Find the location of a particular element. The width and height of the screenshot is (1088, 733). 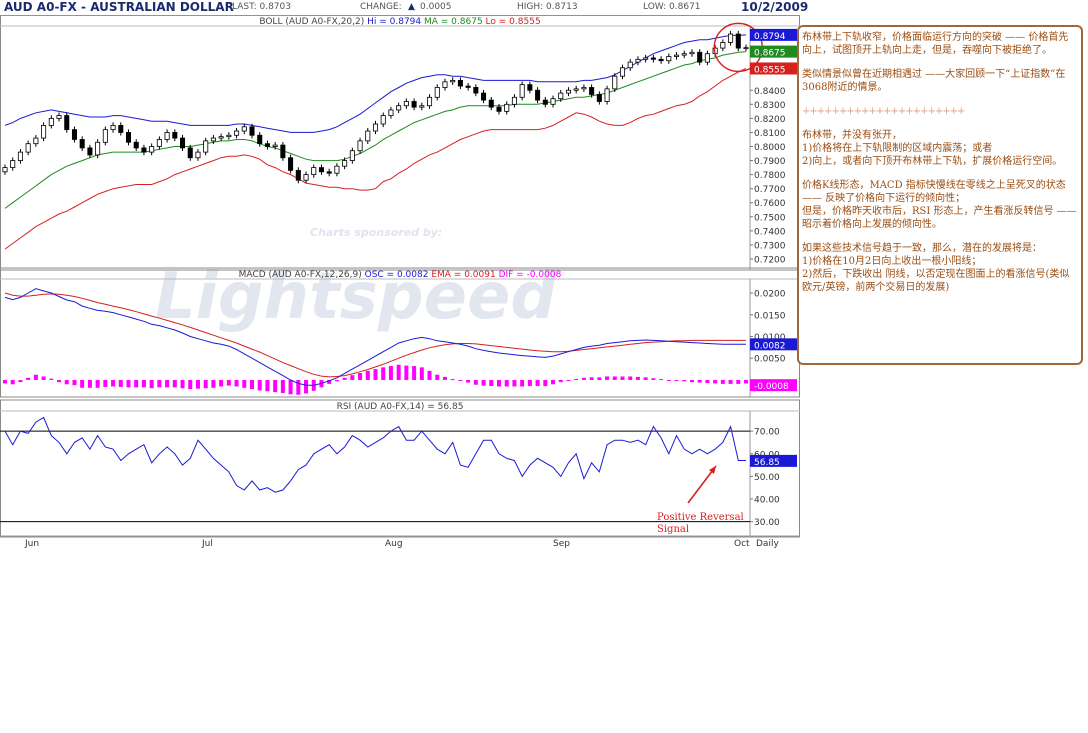

boll-y-tick-label: 0.7200 is located at coordinates (770, 260).